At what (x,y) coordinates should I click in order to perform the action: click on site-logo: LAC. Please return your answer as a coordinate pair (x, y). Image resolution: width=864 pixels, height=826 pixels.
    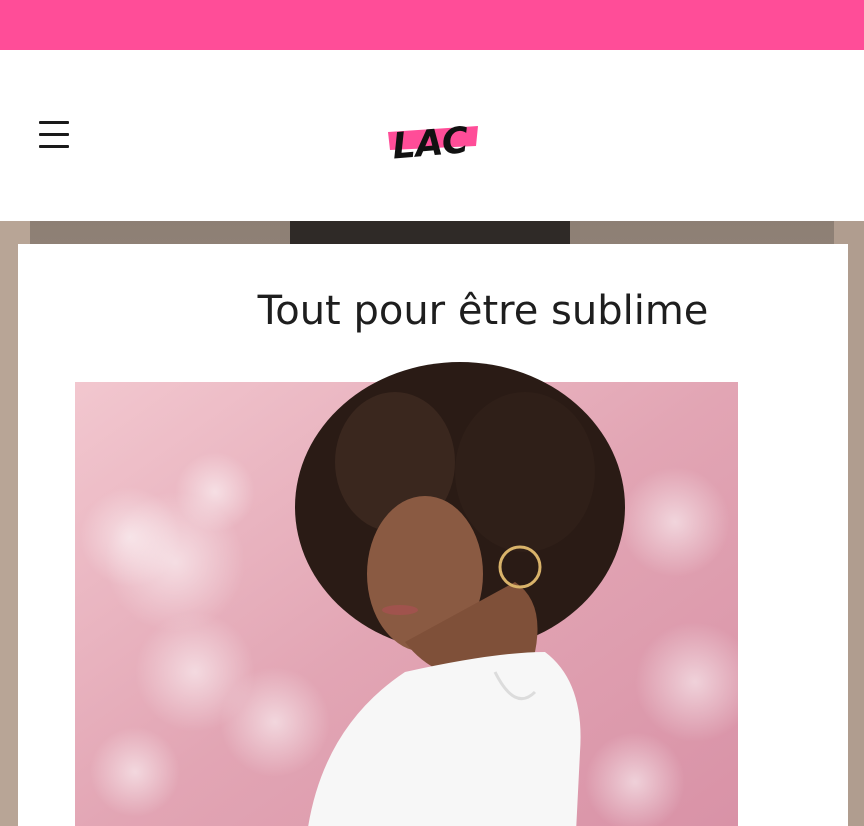
    Looking at the image, I should click on (434, 136).